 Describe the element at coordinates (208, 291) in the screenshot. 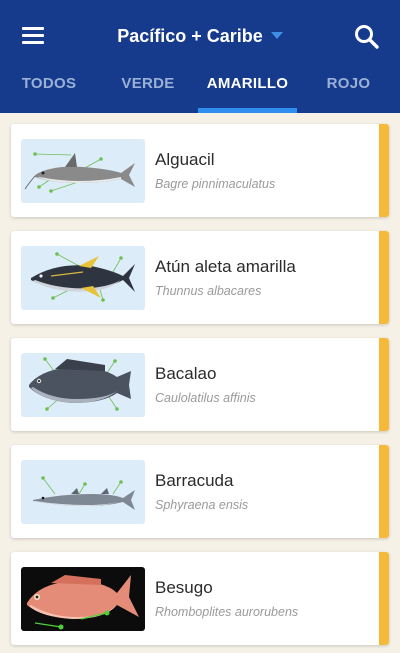

I see `species-scientific-name: Thunnus albacares` at that location.